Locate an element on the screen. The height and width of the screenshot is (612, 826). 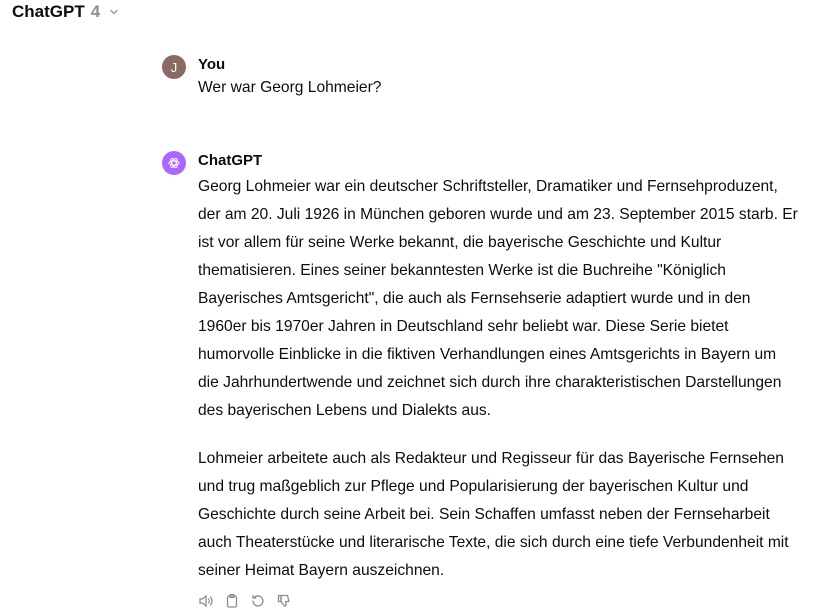
regenerate-icon is located at coordinates (258, 601).